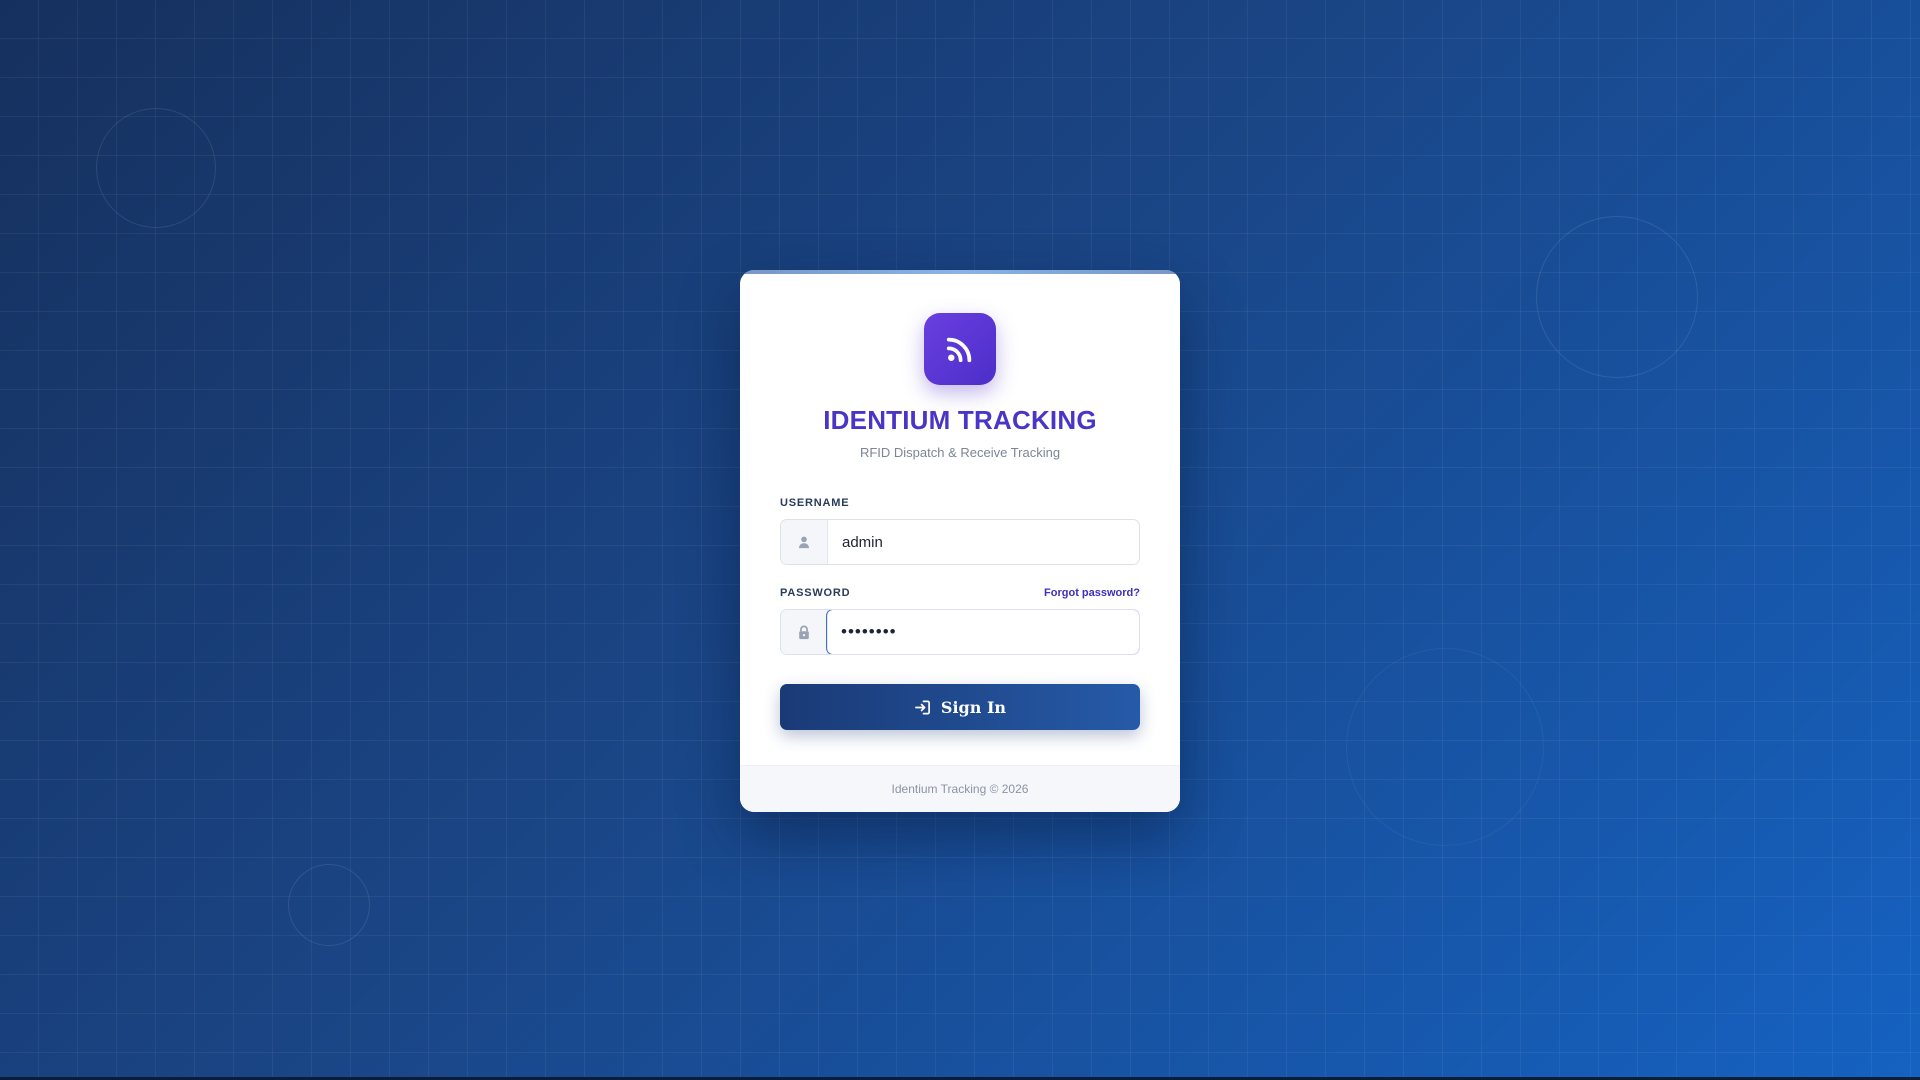 The height and width of the screenshot is (1080, 1920). I want to click on username-input, so click(983, 542).